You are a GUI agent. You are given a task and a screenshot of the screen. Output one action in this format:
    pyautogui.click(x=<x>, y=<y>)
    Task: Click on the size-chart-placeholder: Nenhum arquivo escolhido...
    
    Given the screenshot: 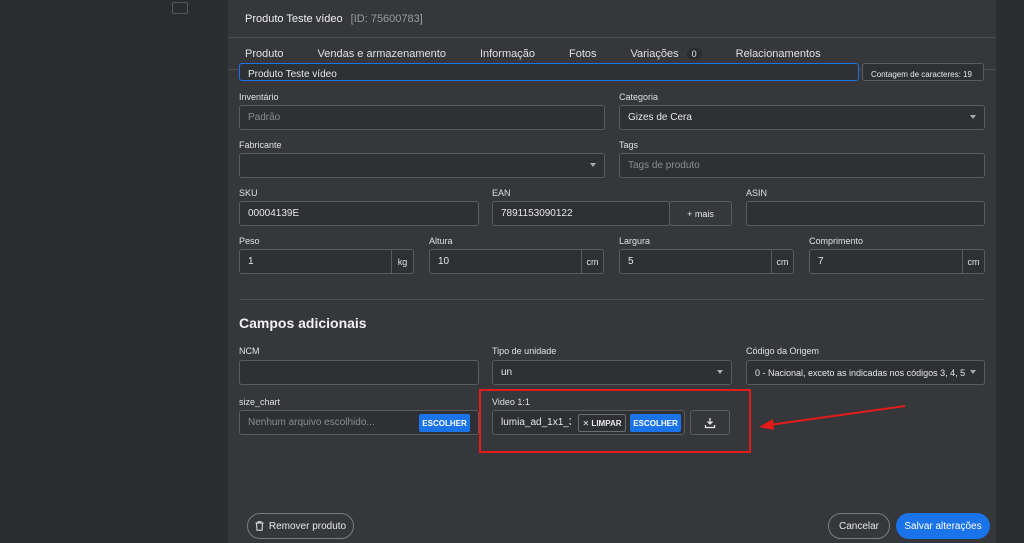 What is the action you would take?
    pyautogui.click(x=311, y=422)
    